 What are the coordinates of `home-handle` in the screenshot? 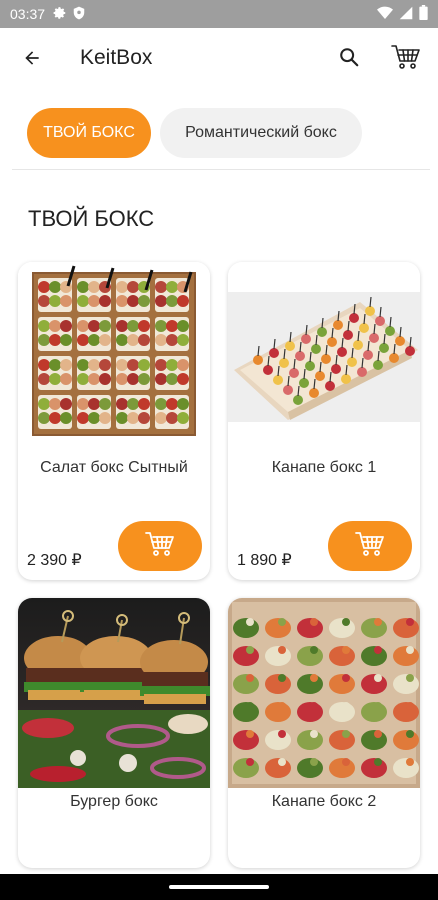 It's located at (219, 887).